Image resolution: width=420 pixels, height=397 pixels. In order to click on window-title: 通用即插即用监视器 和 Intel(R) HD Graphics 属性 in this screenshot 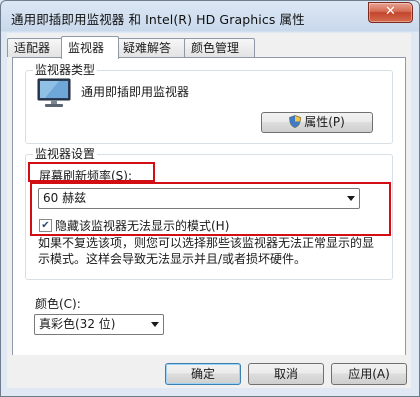, I will do `click(158, 19)`.